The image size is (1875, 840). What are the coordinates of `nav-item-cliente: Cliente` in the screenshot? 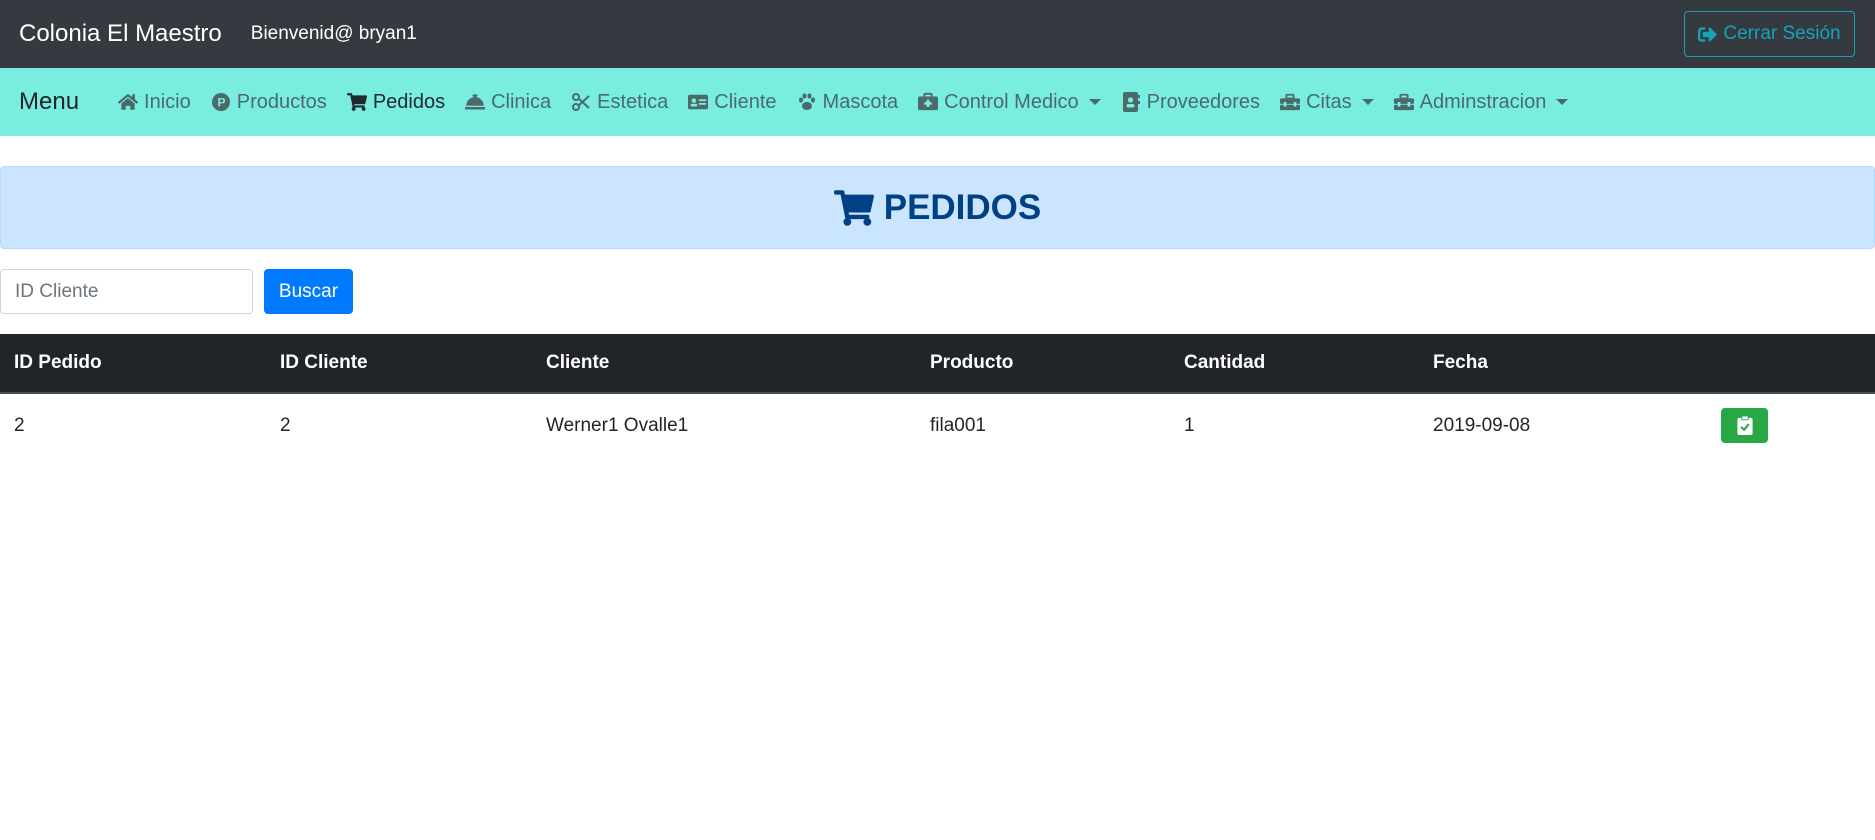 It's located at (732, 102).